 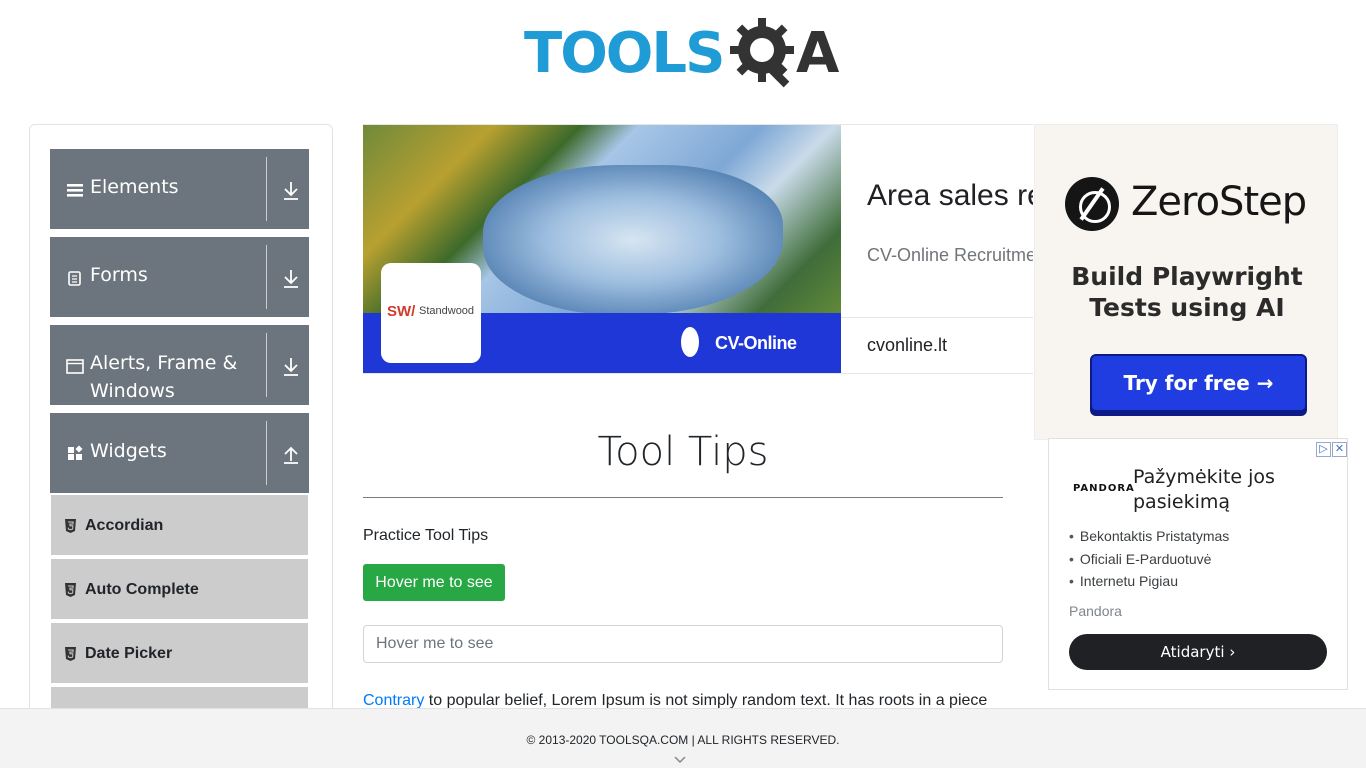 What do you see at coordinates (142, 589) in the screenshot?
I see `sidebar-item-label: Auto Complete` at bounding box center [142, 589].